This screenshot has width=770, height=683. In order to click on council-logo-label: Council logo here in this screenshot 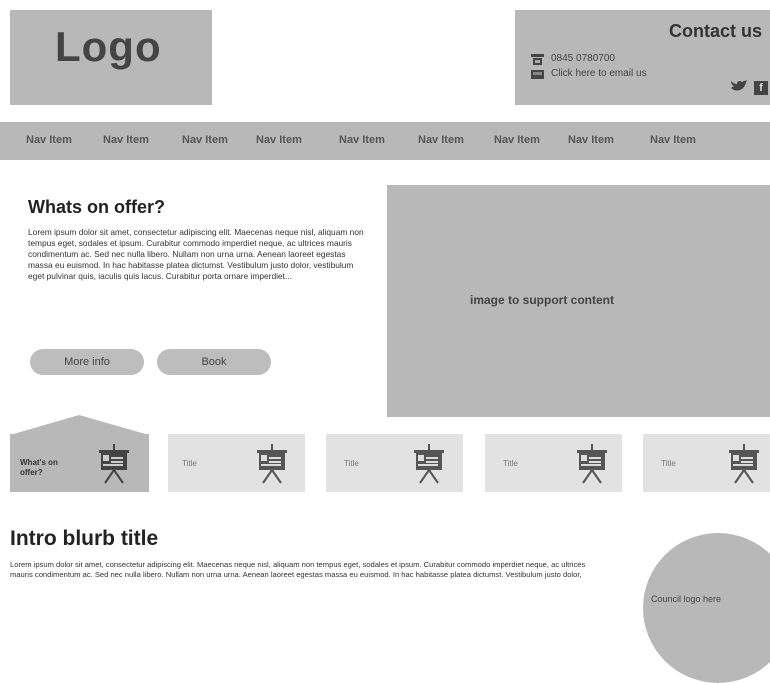, I will do `click(686, 599)`.